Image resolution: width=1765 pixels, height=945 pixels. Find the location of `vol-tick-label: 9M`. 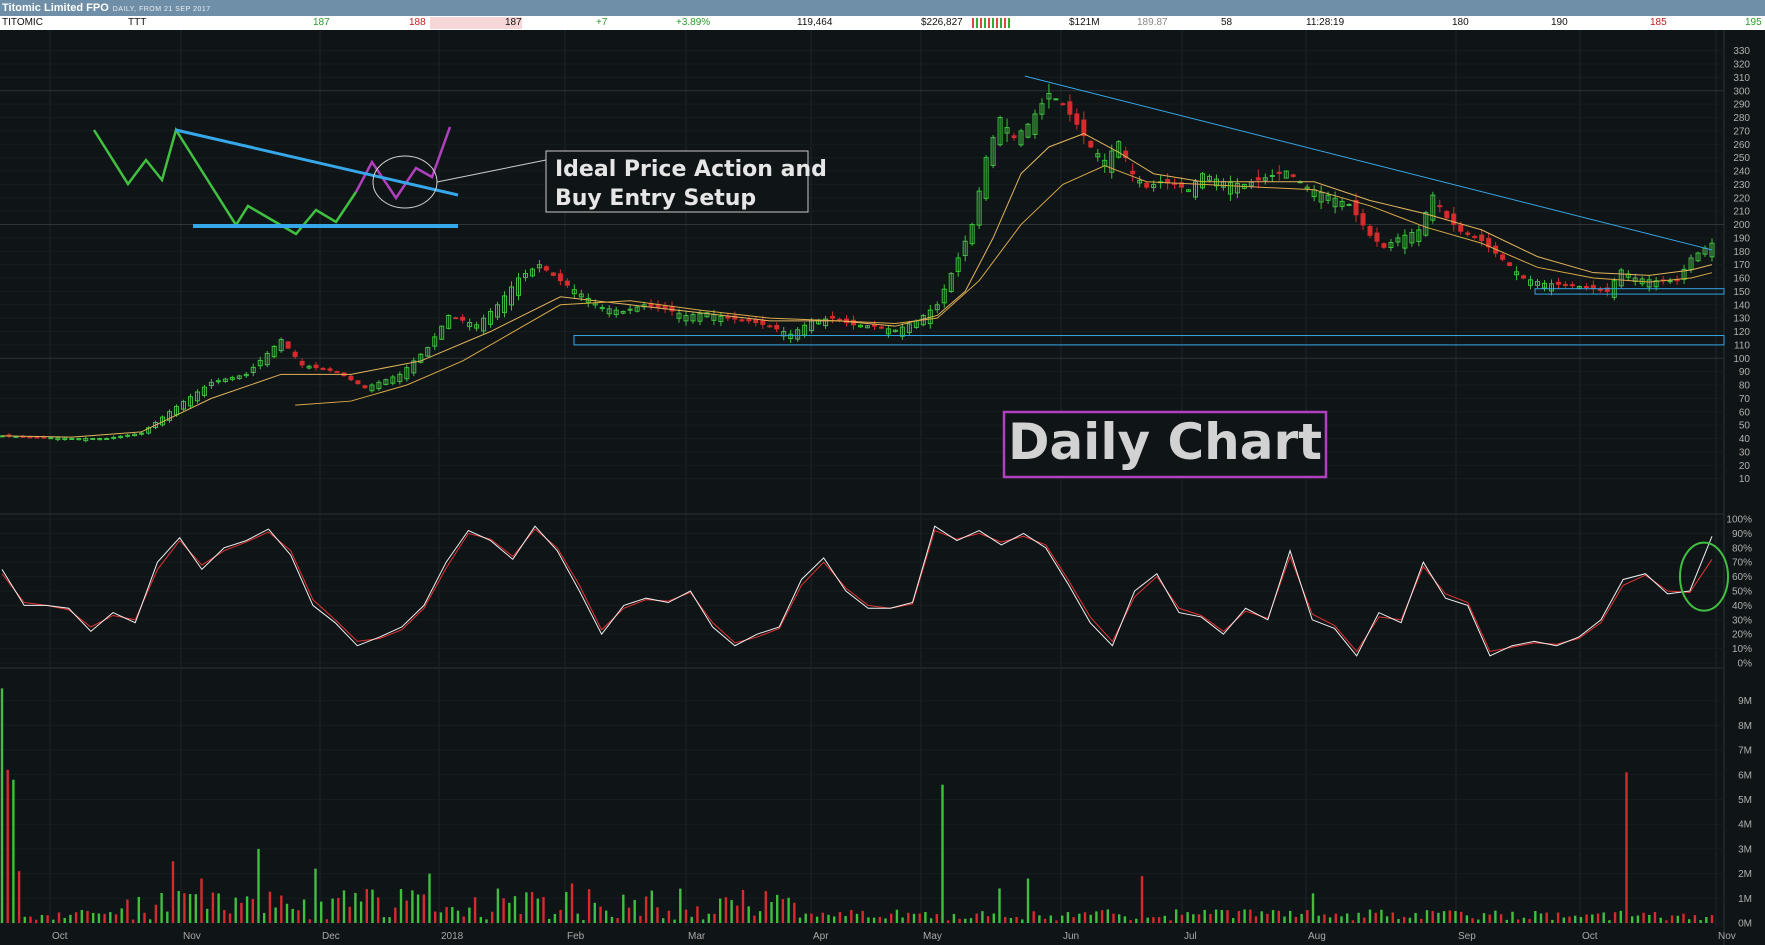

vol-tick-label: 9M is located at coordinates (1745, 701).